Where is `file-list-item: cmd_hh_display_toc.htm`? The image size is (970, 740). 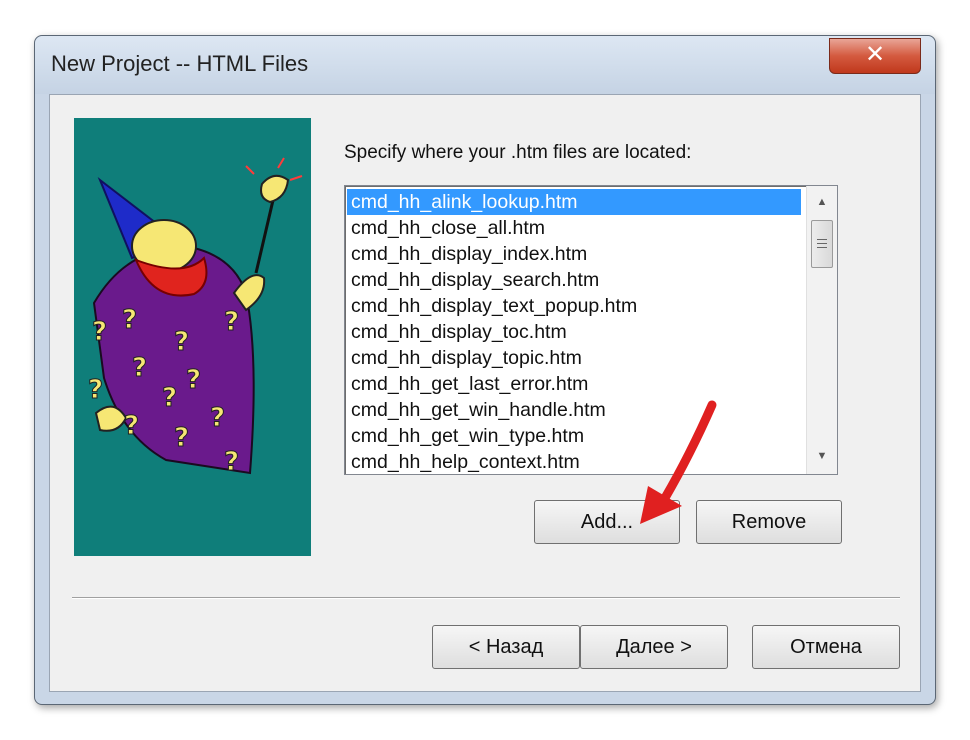 file-list-item: cmd_hh_display_toc.htm is located at coordinates (574, 332).